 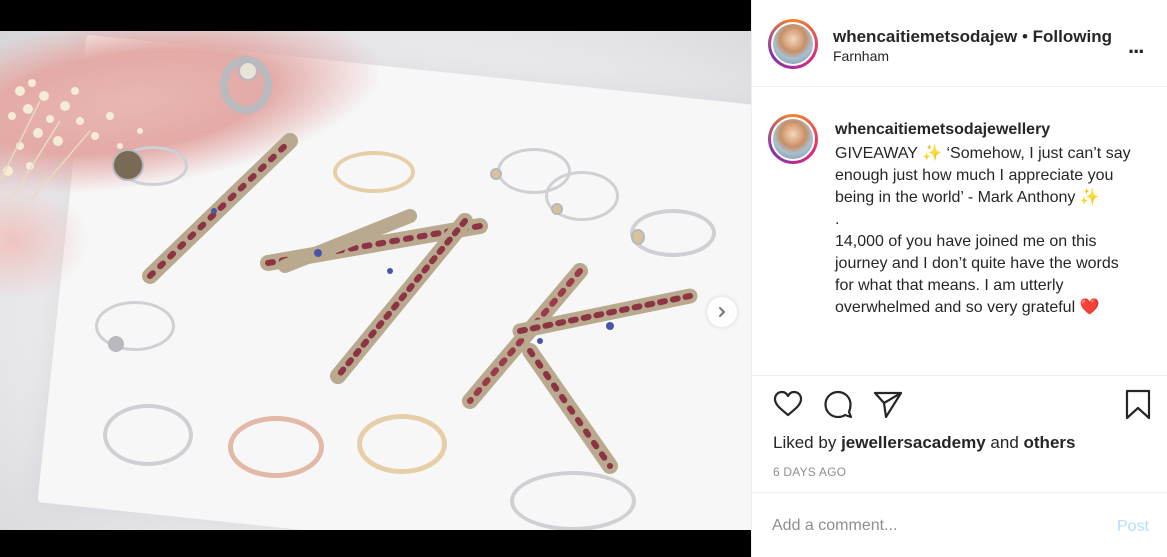 I want to click on likes-joiner: and, so click(x=1004, y=442).